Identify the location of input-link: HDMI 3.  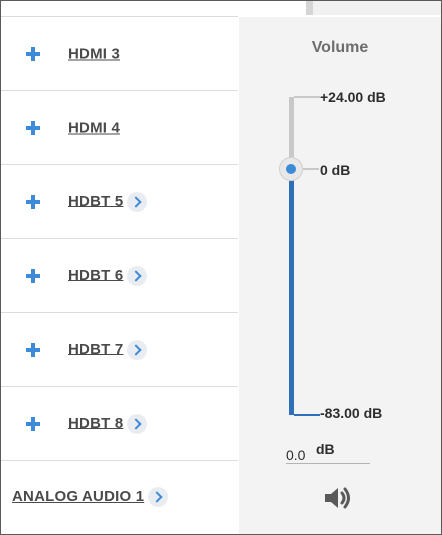
(94, 53).